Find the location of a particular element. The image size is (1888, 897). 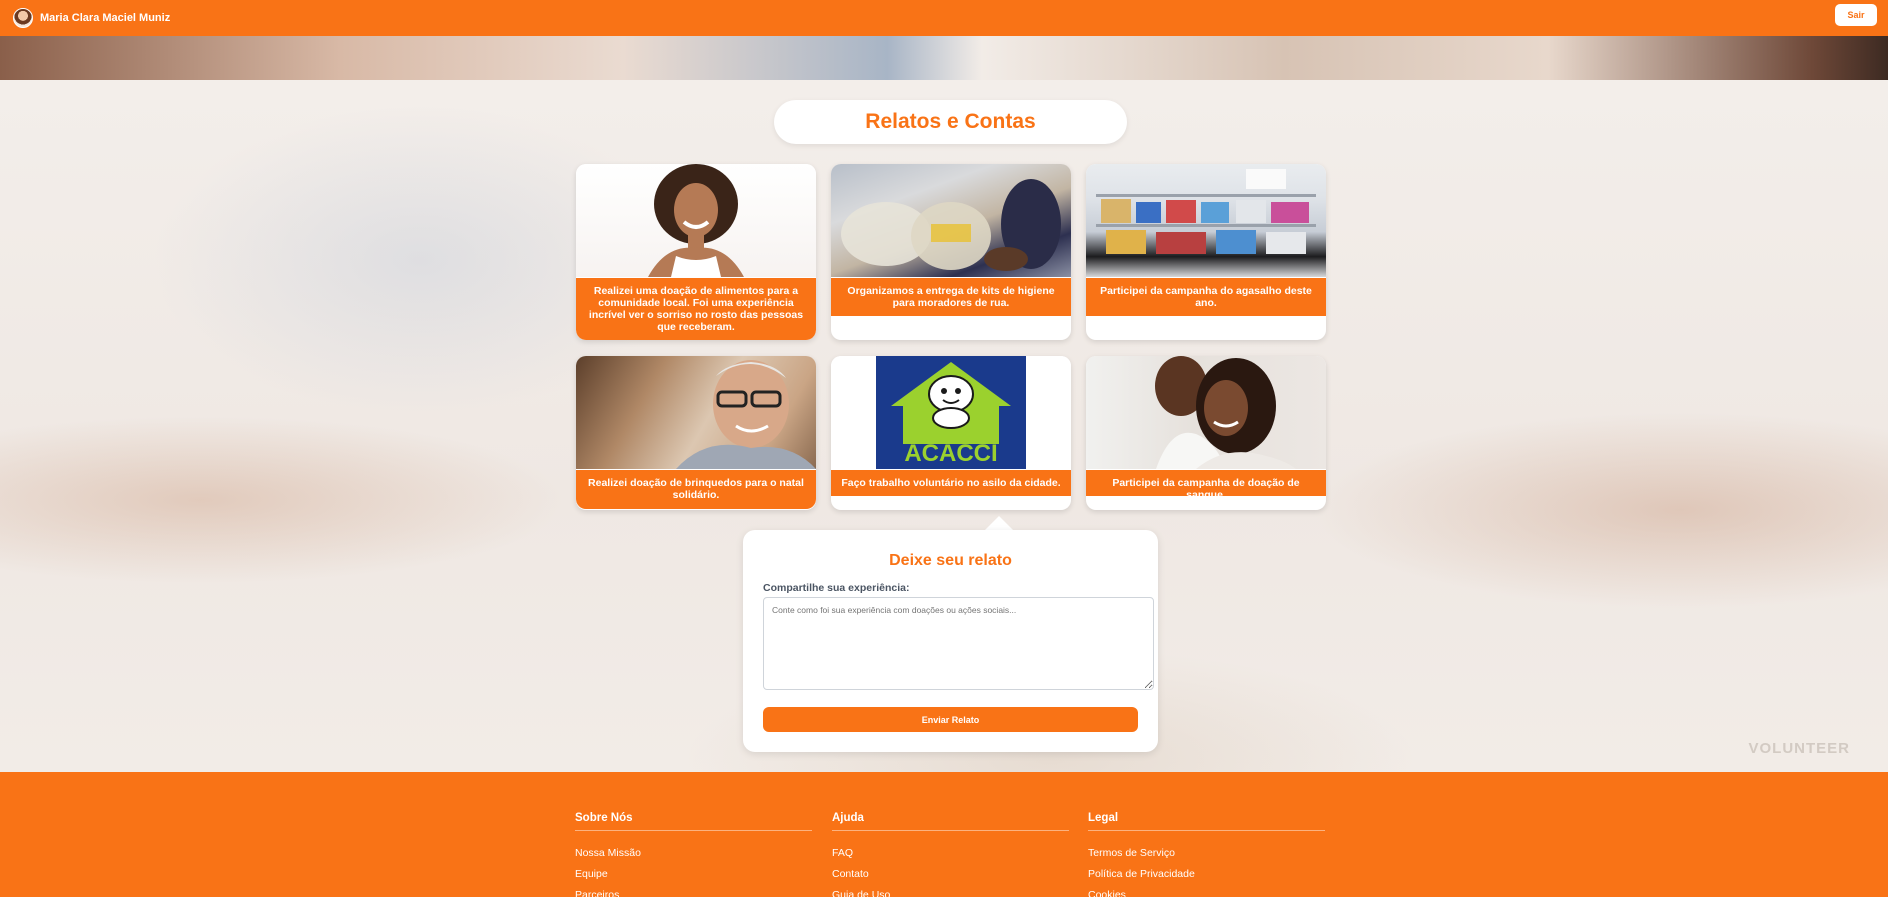

footer-column-about: Sobre Nós Nossa Missão Equipe Parceiros is located at coordinates (693, 854).